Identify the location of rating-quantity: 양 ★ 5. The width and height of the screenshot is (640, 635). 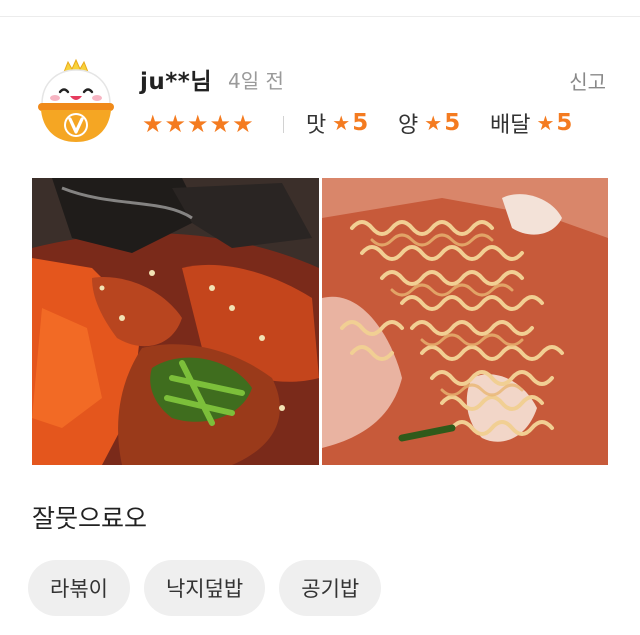
(429, 123).